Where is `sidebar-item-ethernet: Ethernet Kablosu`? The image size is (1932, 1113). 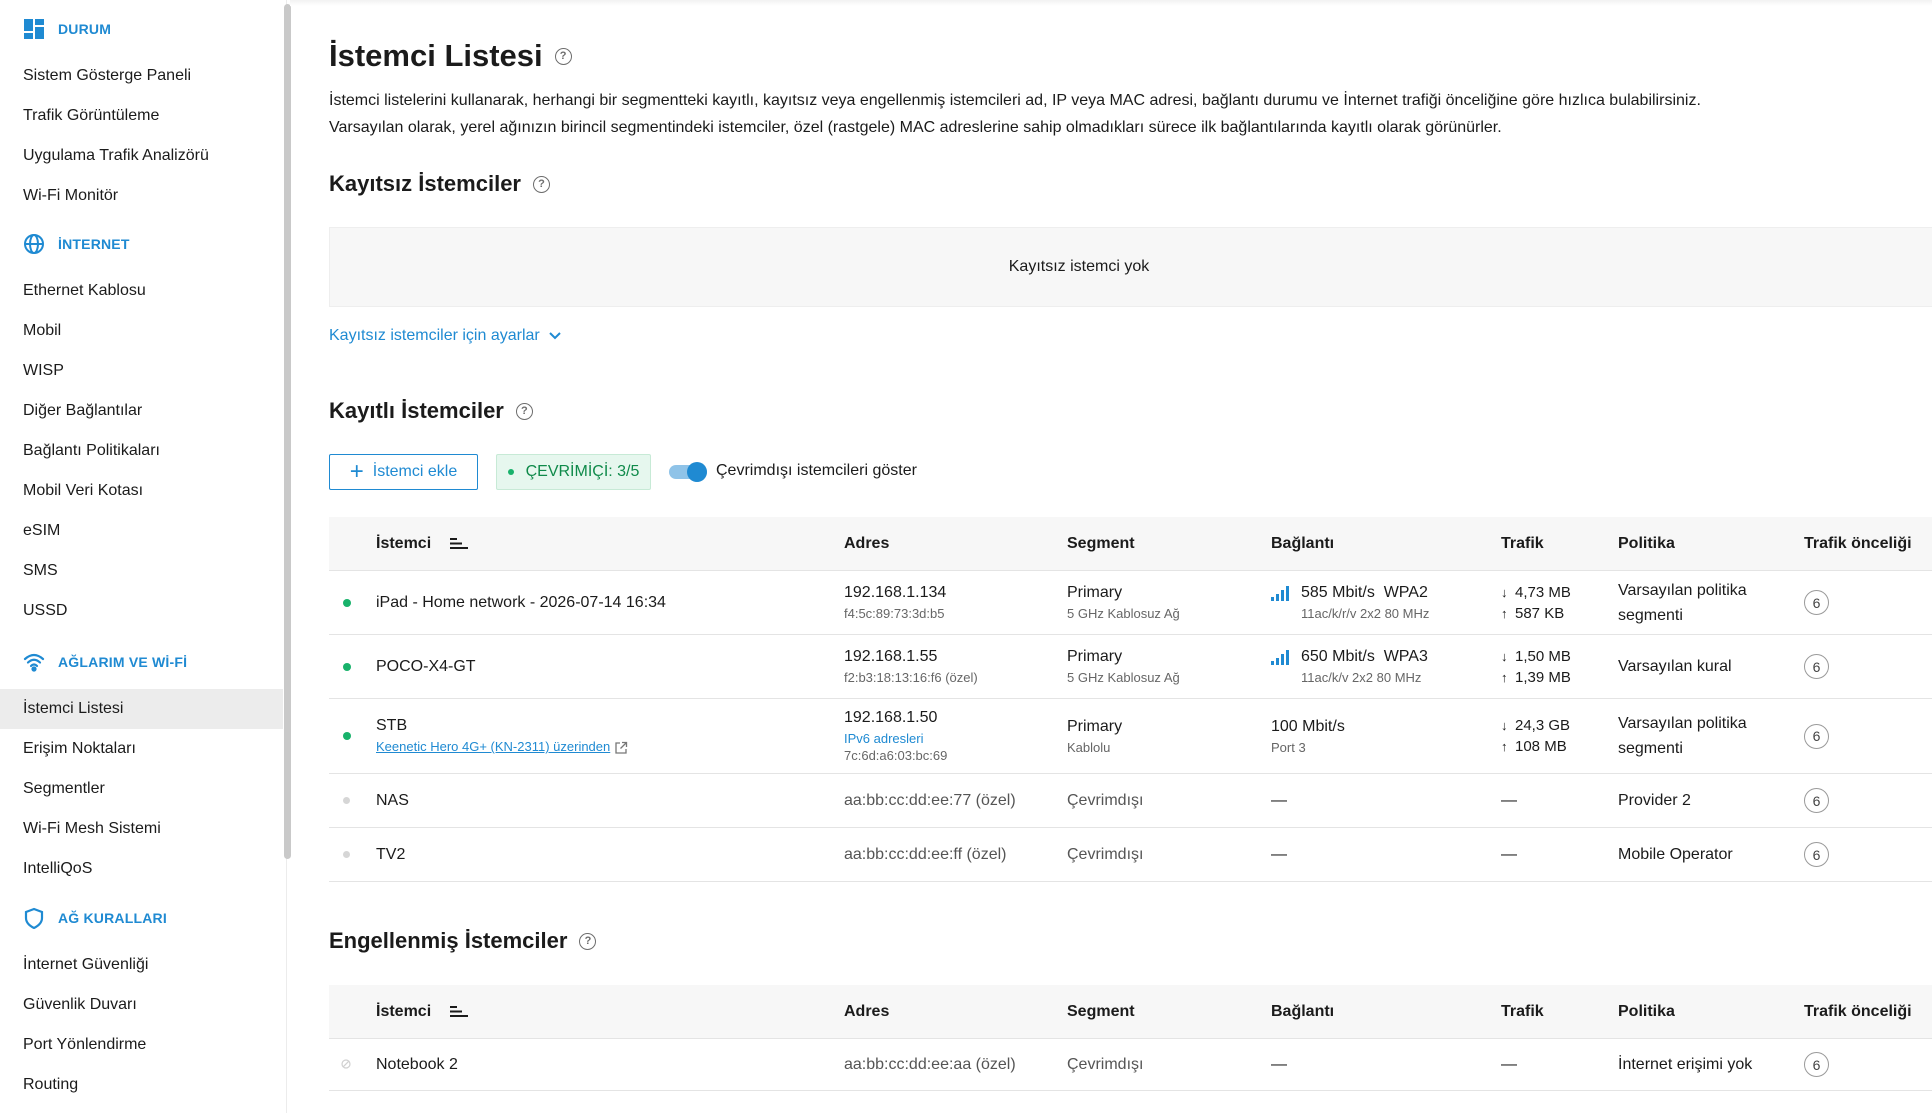
sidebar-item-ethernet: Ethernet Kablosu is located at coordinates (141, 291).